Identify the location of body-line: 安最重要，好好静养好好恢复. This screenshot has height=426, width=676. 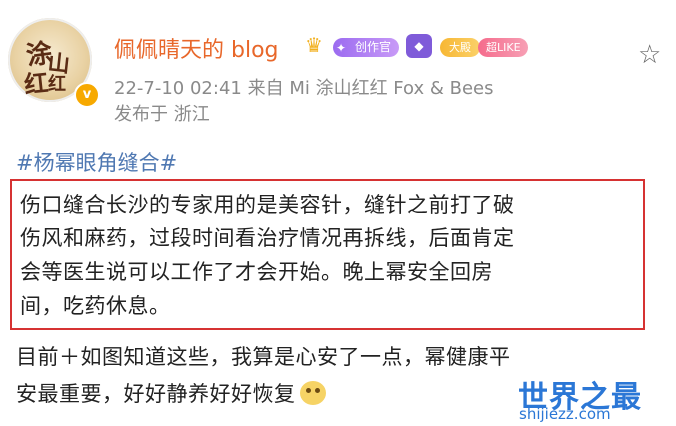
(171, 393).